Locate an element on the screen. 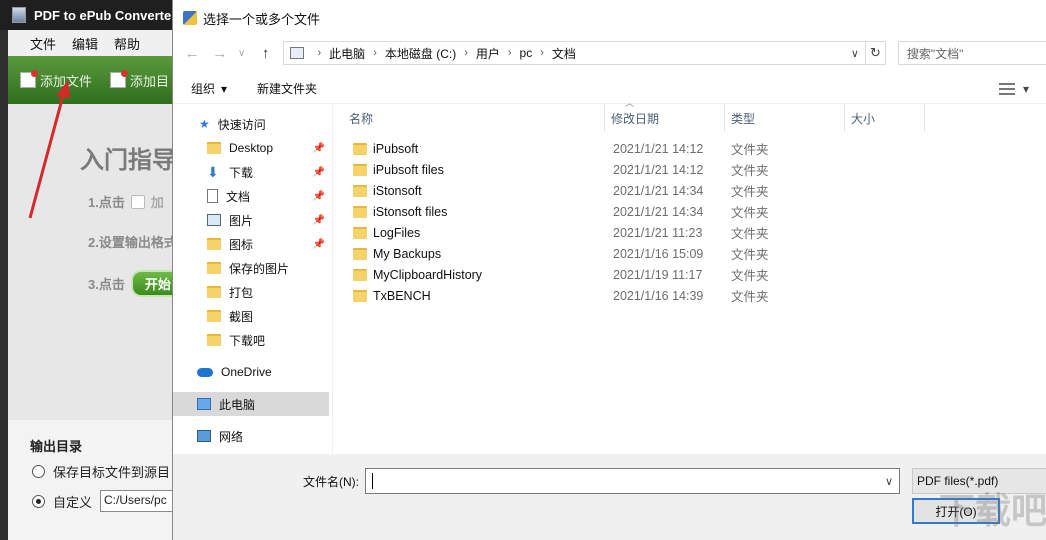 Image resolution: width=1046 pixels, height=540 pixels. breadcrumb-documents: 文档 is located at coordinates (564, 53).